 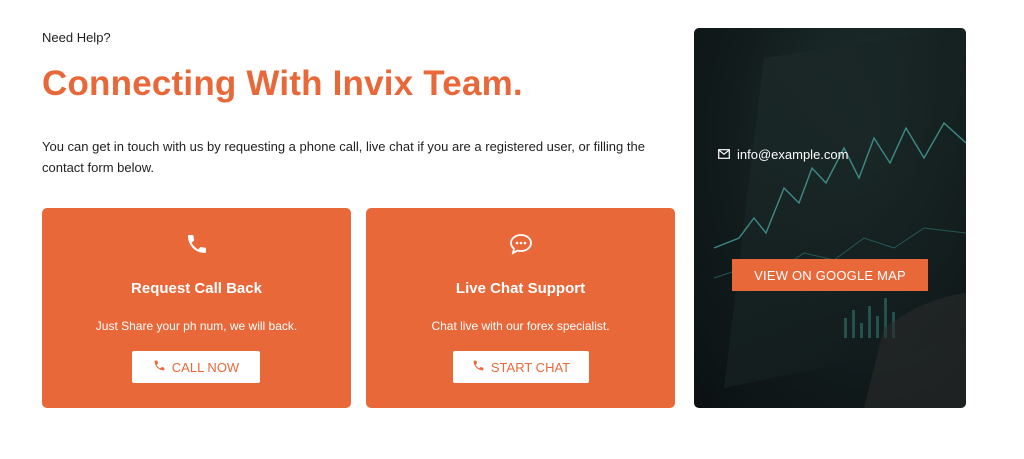 I want to click on page-title: Connecting With Invix Team., so click(x=282, y=83).